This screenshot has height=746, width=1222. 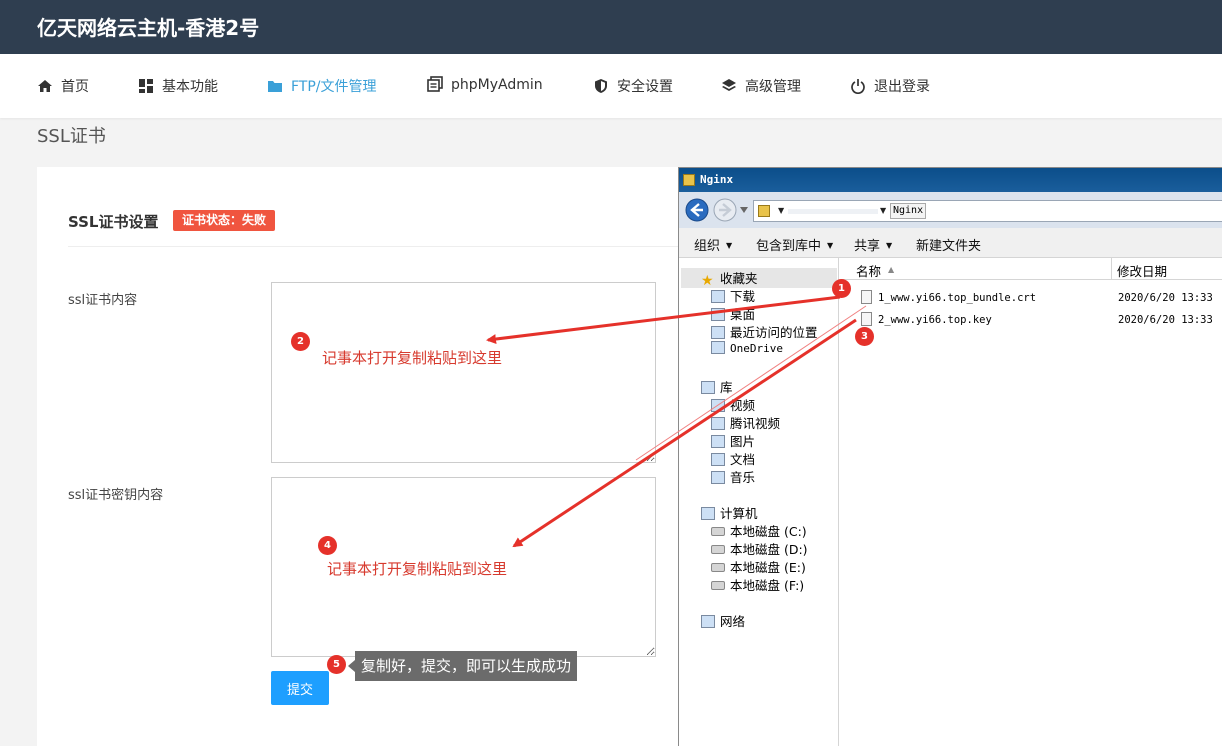 I want to click on nav-recent: 最近访问的位置, so click(x=764, y=331).